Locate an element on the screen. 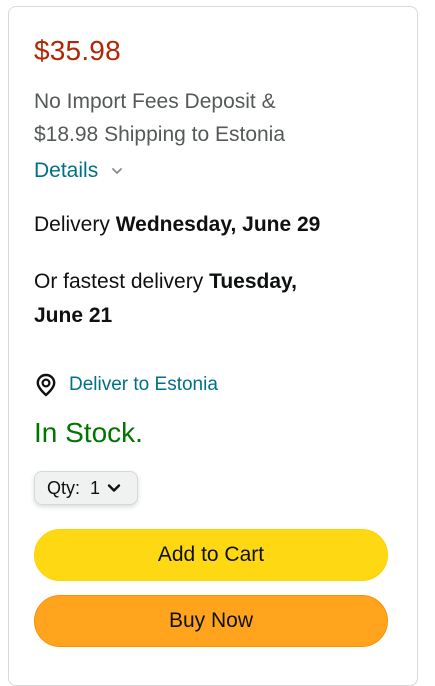  delivery-estimate: Delivery Wednesday, June 29 is located at coordinates (177, 225).